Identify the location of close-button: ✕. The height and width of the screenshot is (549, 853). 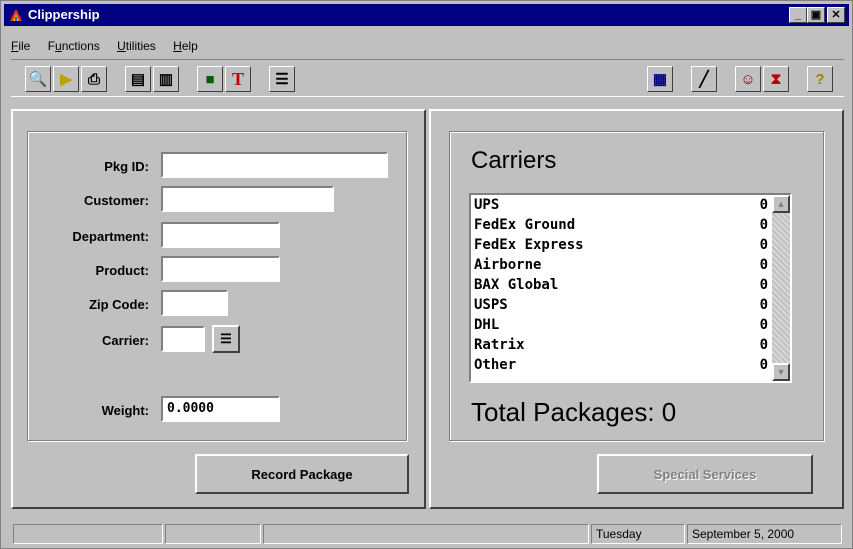
(836, 15).